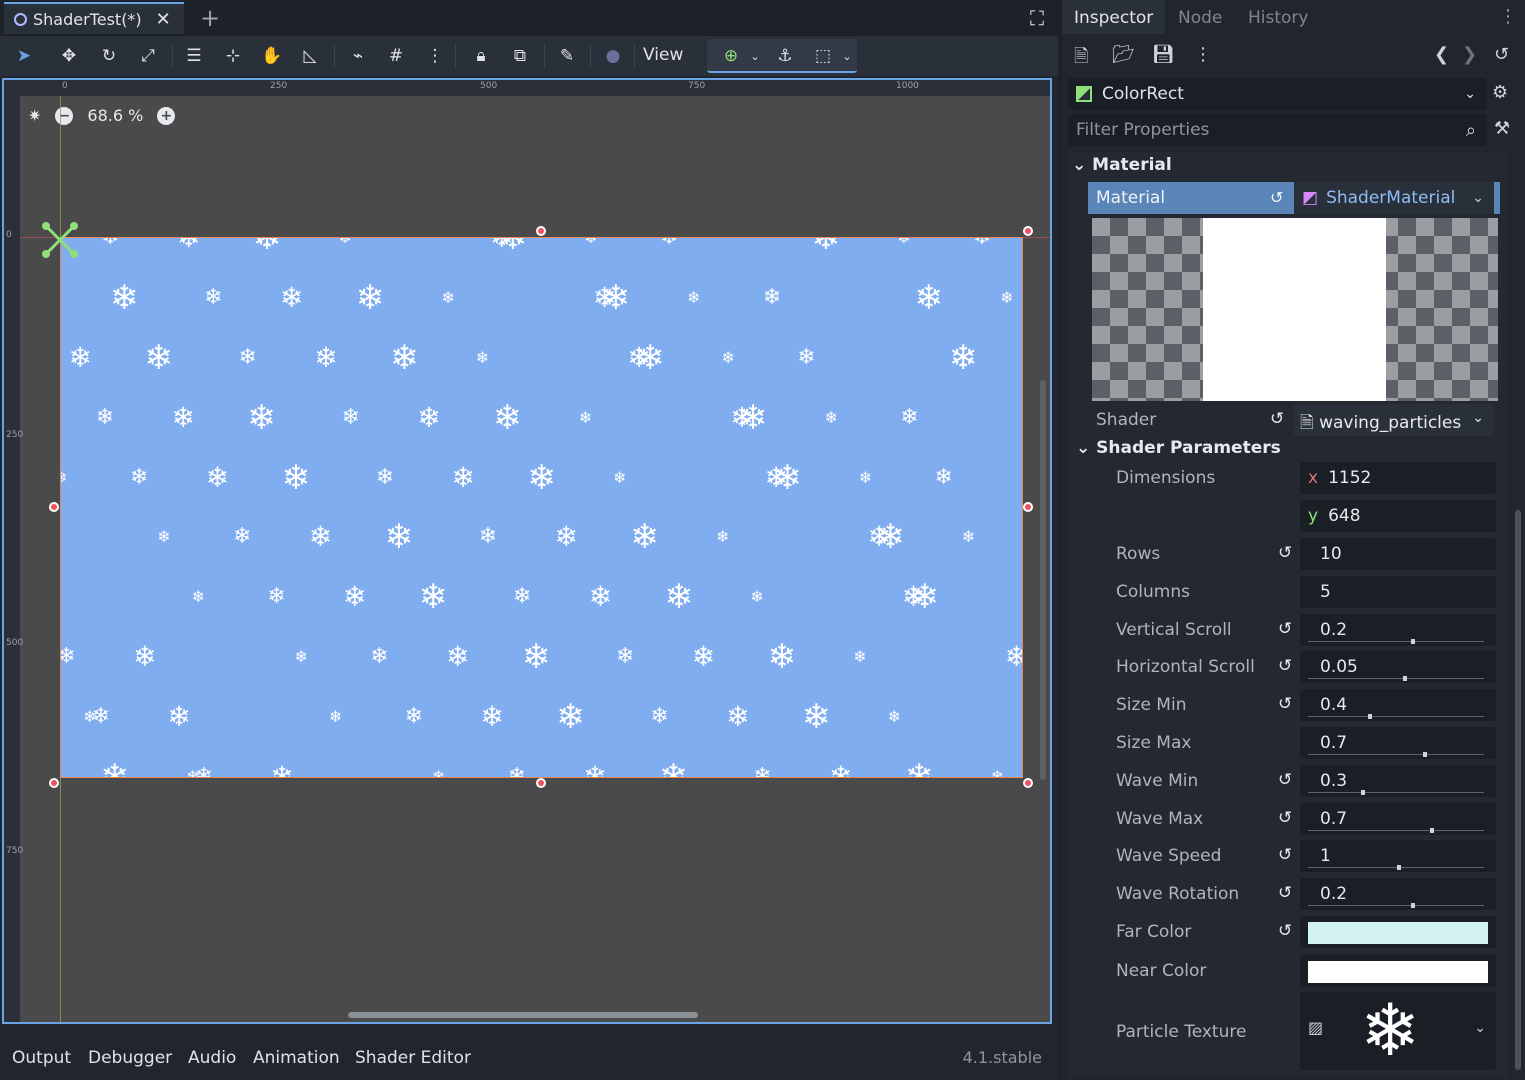 The width and height of the screenshot is (1525, 1080). Describe the element at coordinates (613, 56) in the screenshot. I see `camera-override-icon: ●` at that location.